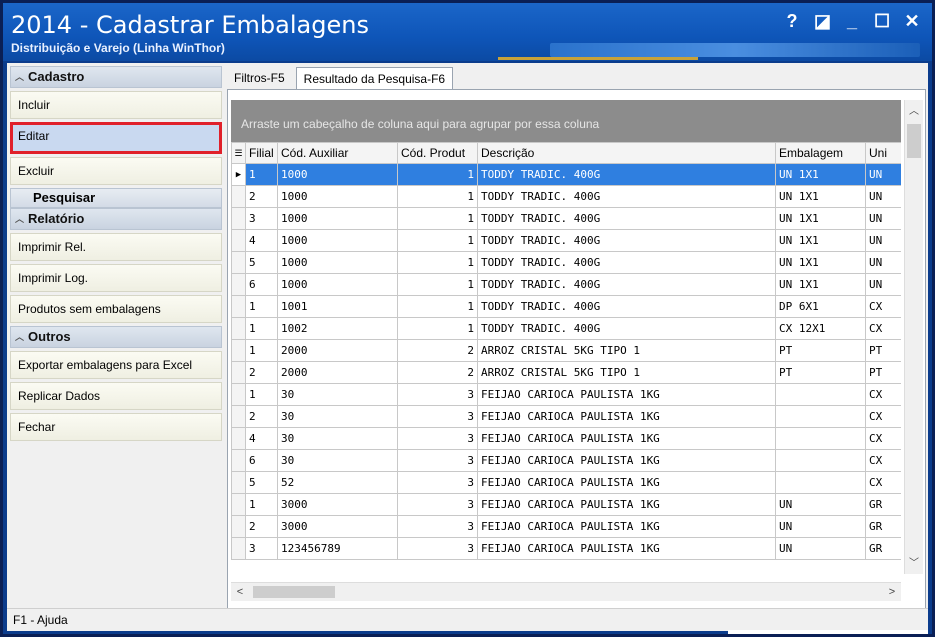 The image size is (935, 637). What do you see at coordinates (820, 153) in the screenshot?
I see `column-header: Embalagem` at bounding box center [820, 153].